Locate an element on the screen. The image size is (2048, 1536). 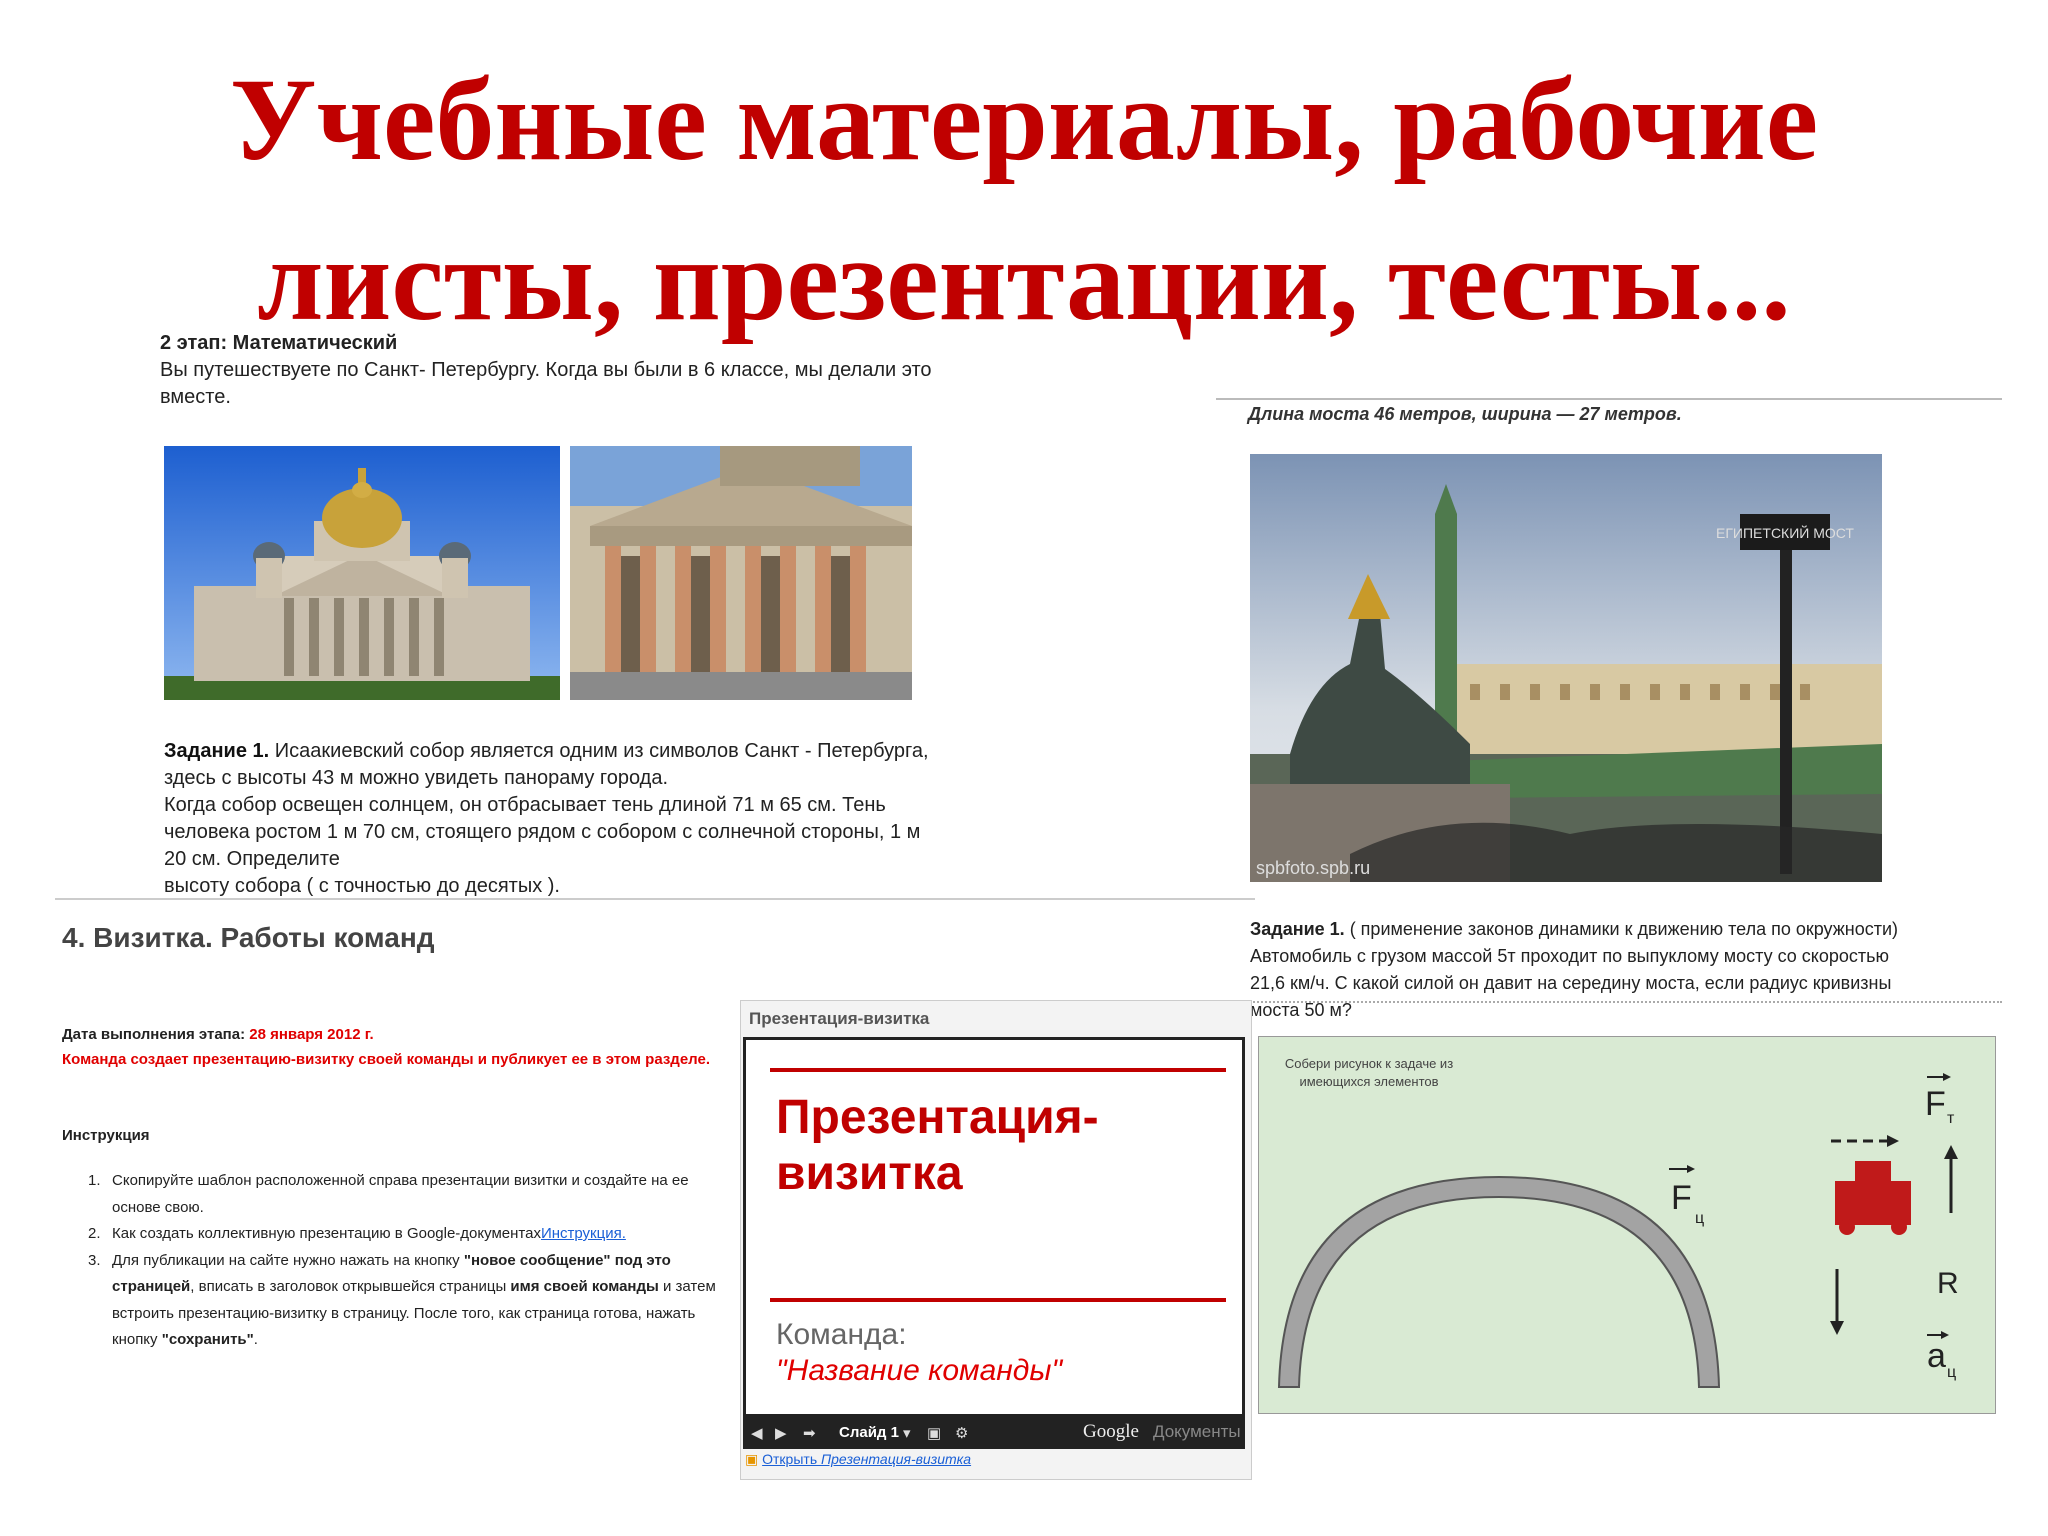
slide-rule-bottom is located at coordinates (998, 1300).